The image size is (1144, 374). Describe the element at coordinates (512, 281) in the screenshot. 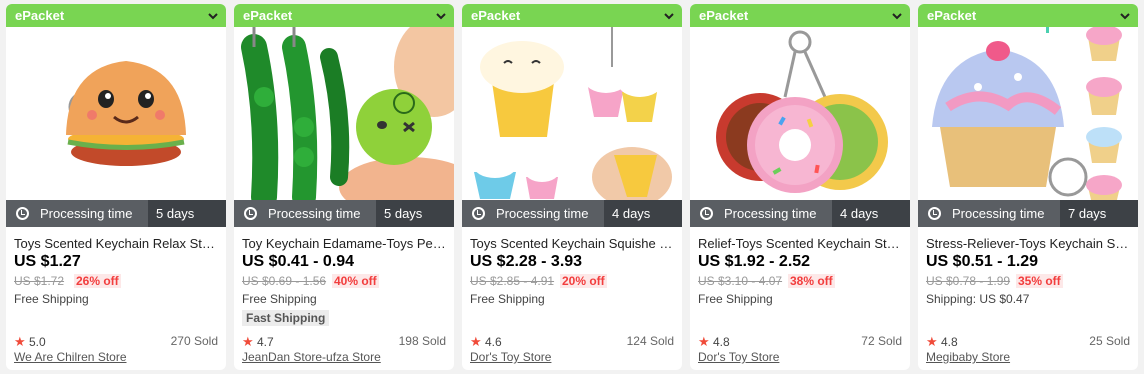

I see `original-price: US $2.85 - 4.91` at that location.